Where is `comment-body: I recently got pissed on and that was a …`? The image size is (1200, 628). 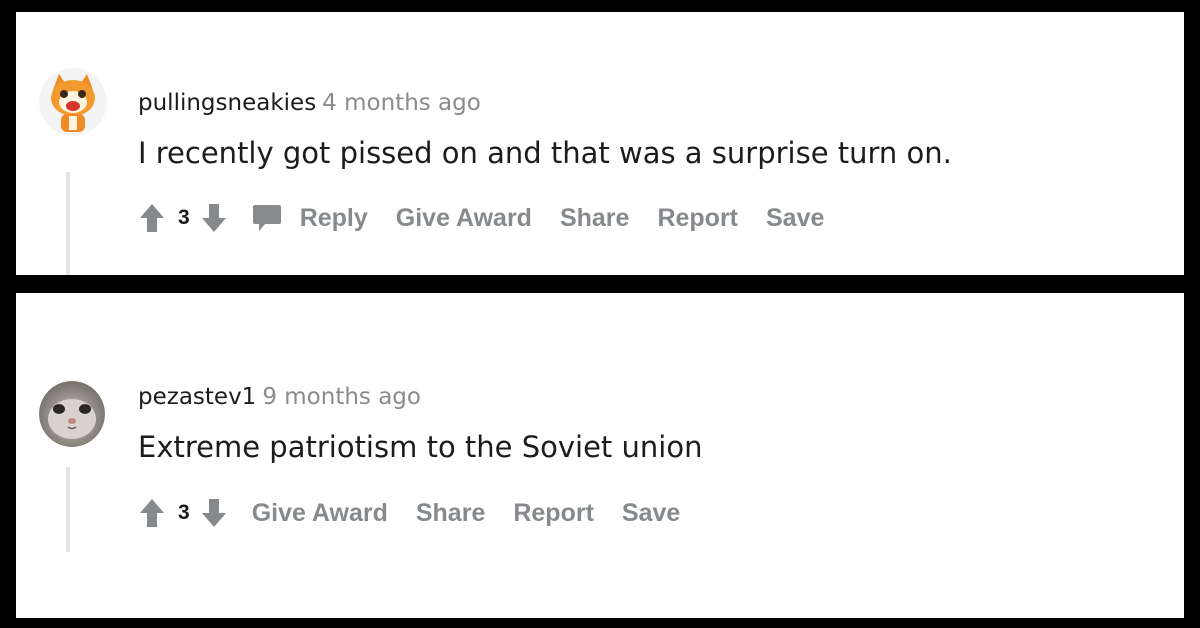
comment-body: I recently got pissed on and that was a … is located at coordinates (545, 153).